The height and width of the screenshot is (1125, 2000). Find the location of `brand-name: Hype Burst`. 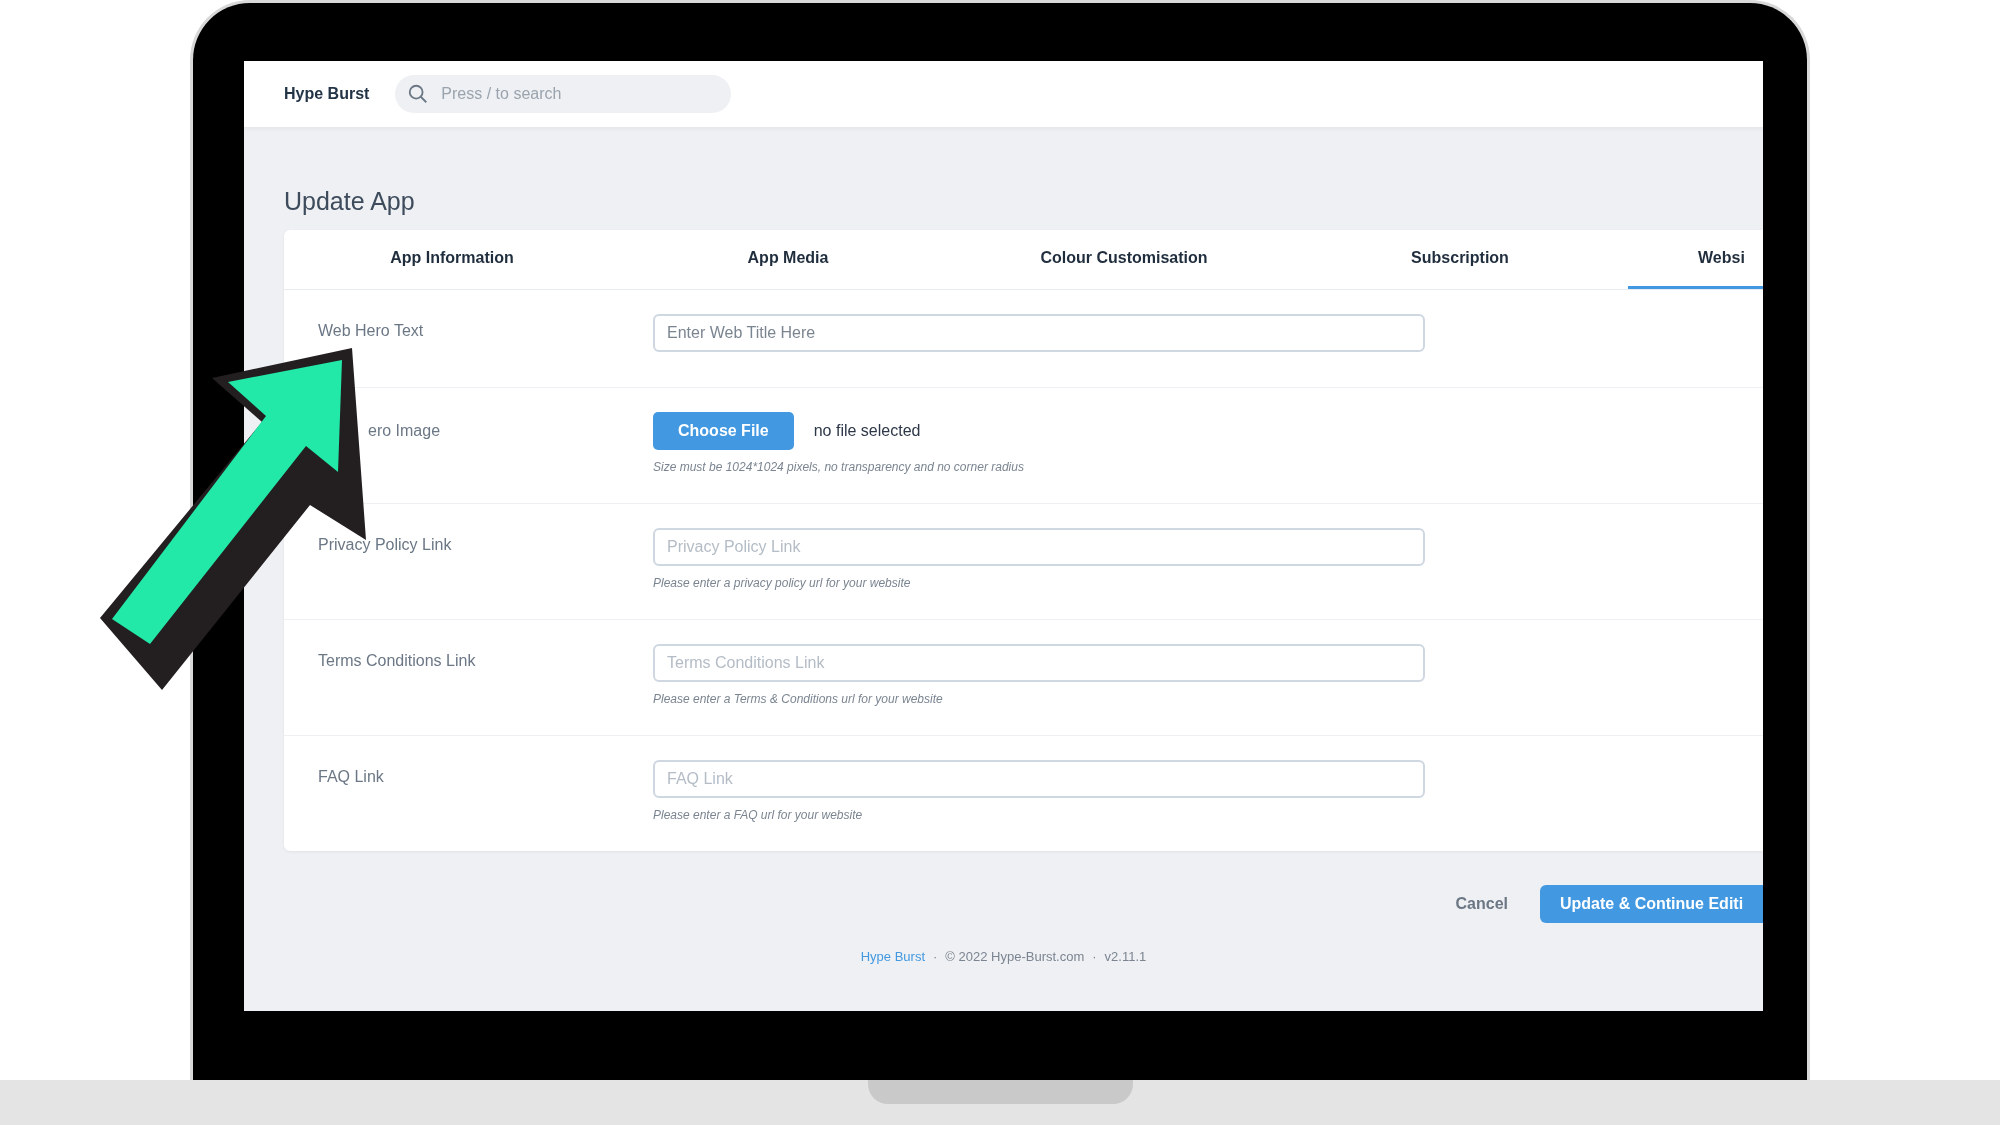

brand-name: Hype Burst is located at coordinates (327, 94).